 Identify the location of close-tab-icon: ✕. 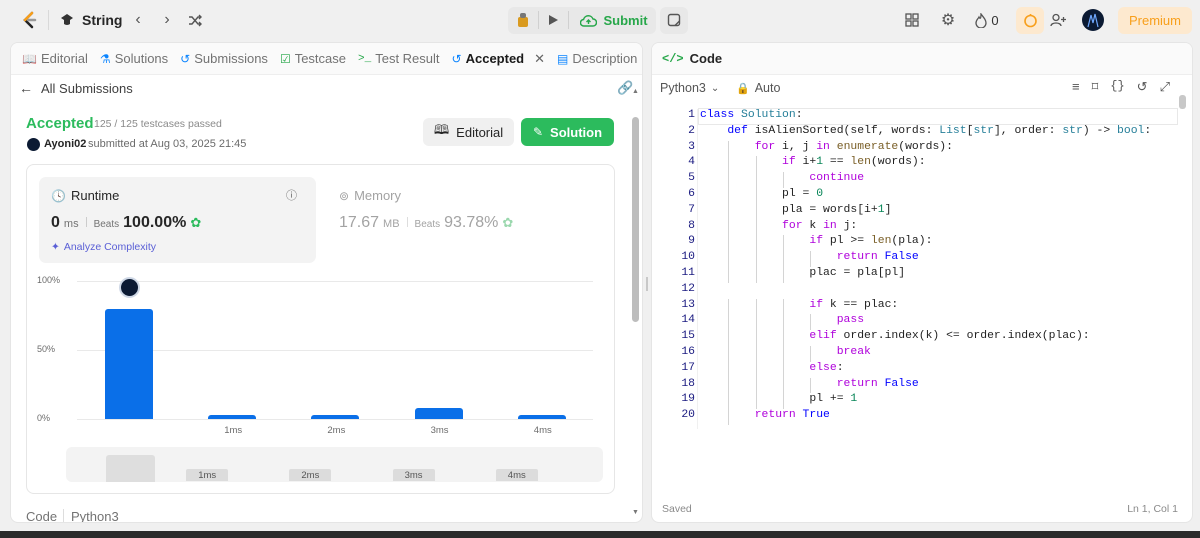
(539, 59).